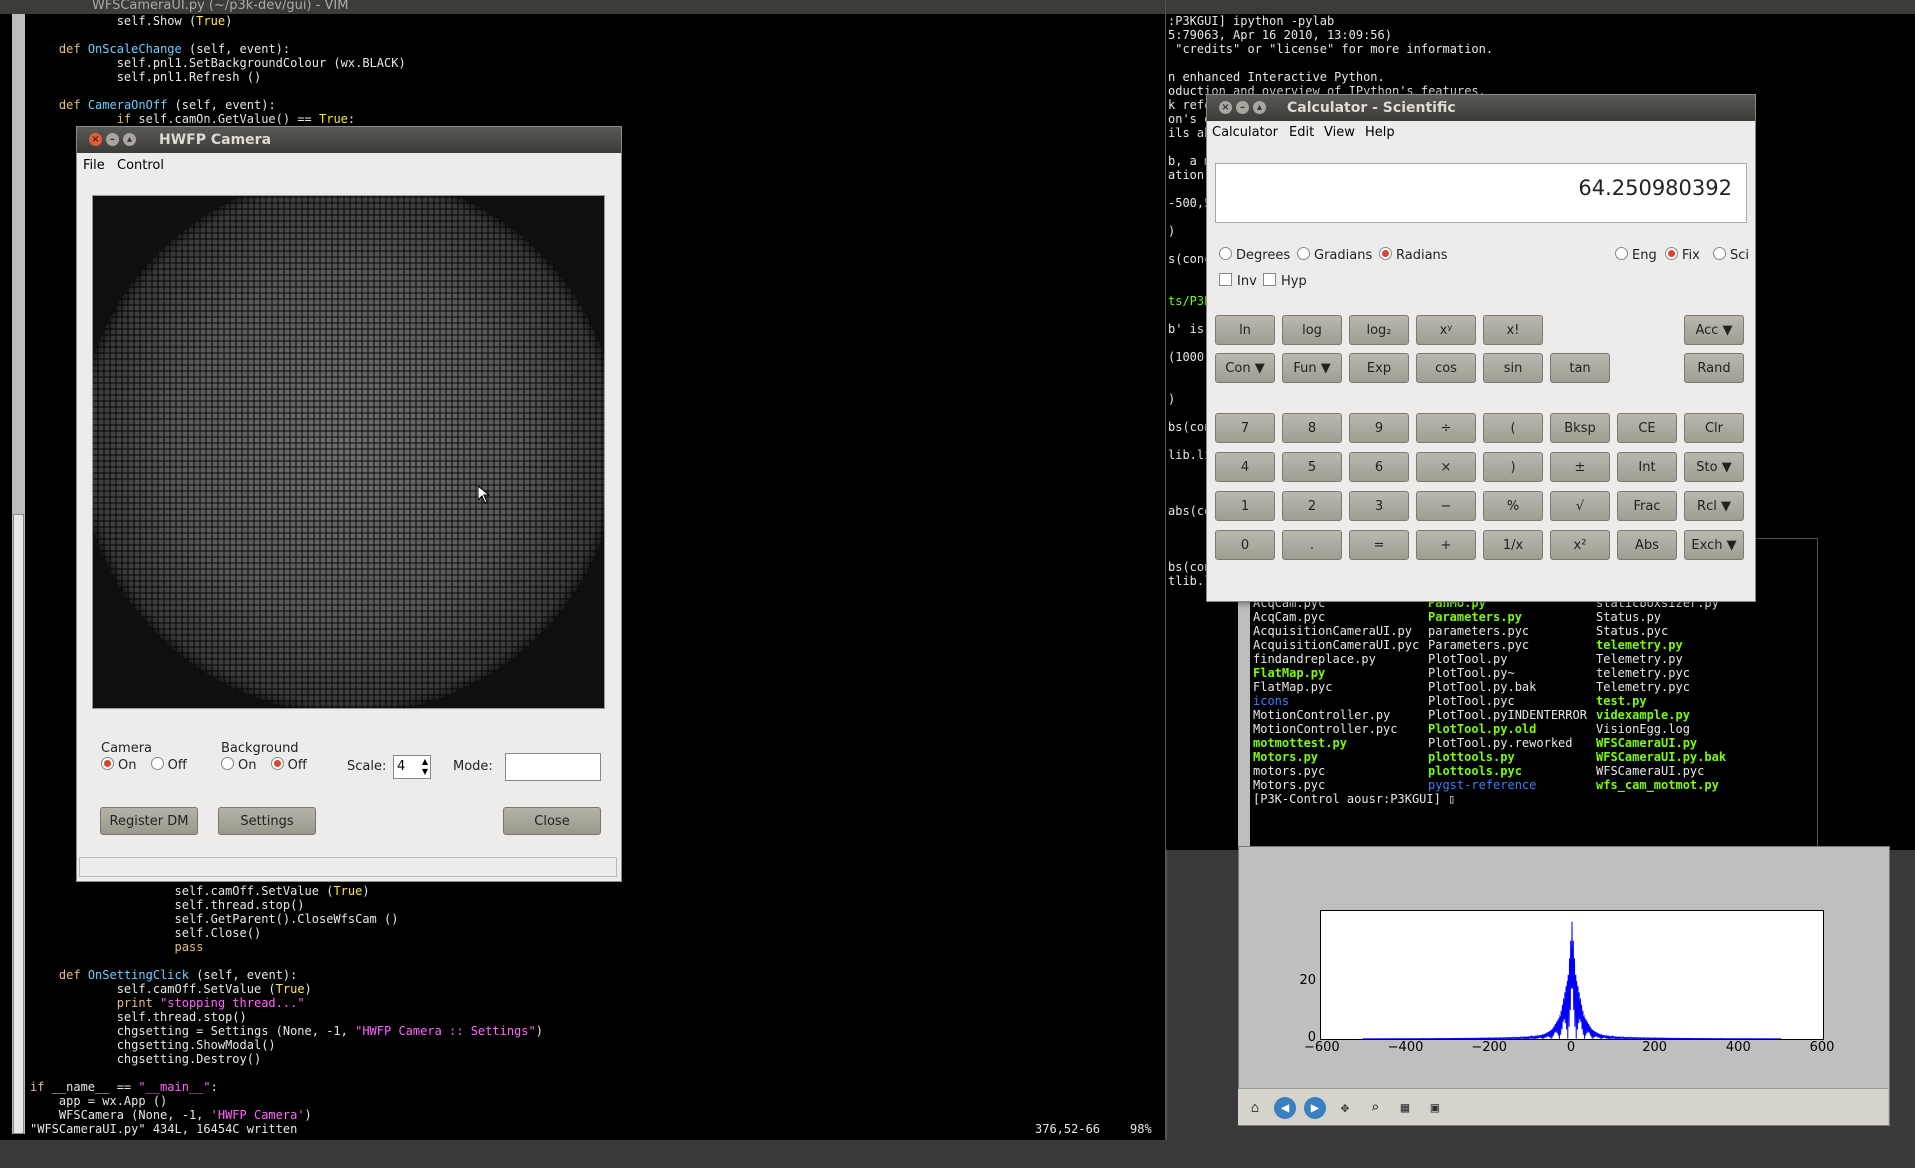 The height and width of the screenshot is (1168, 1915). Describe the element at coordinates (552, 821) in the screenshot. I see `close-button: Close` at that location.